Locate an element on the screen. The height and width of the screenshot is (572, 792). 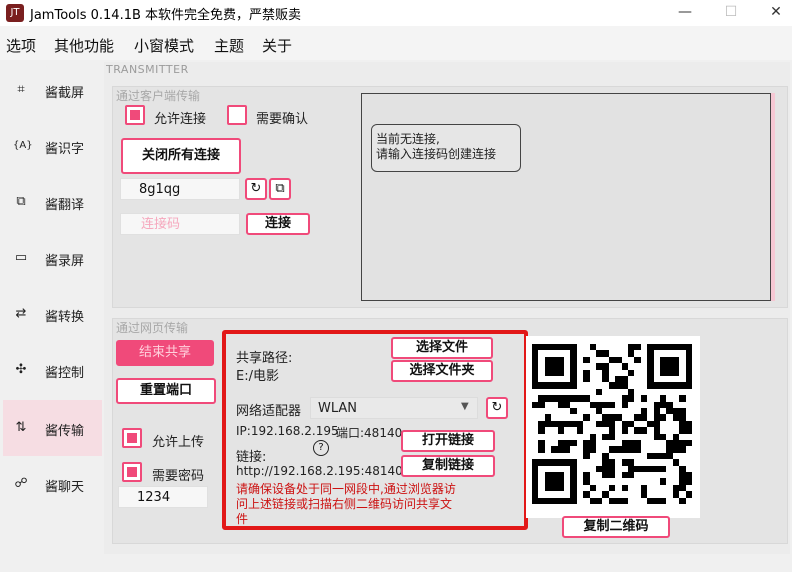
menu-about: 关于 is located at coordinates (277, 45).